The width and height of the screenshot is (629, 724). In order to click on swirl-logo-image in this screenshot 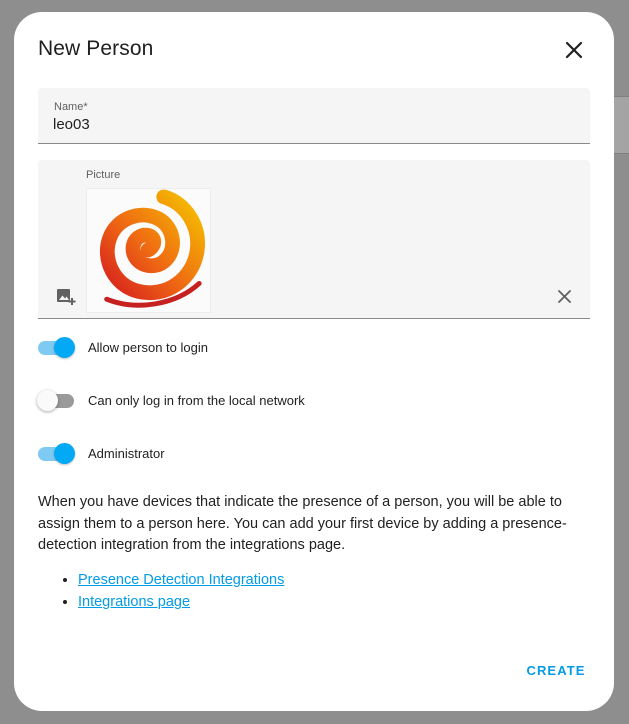, I will do `click(152, 248)`.